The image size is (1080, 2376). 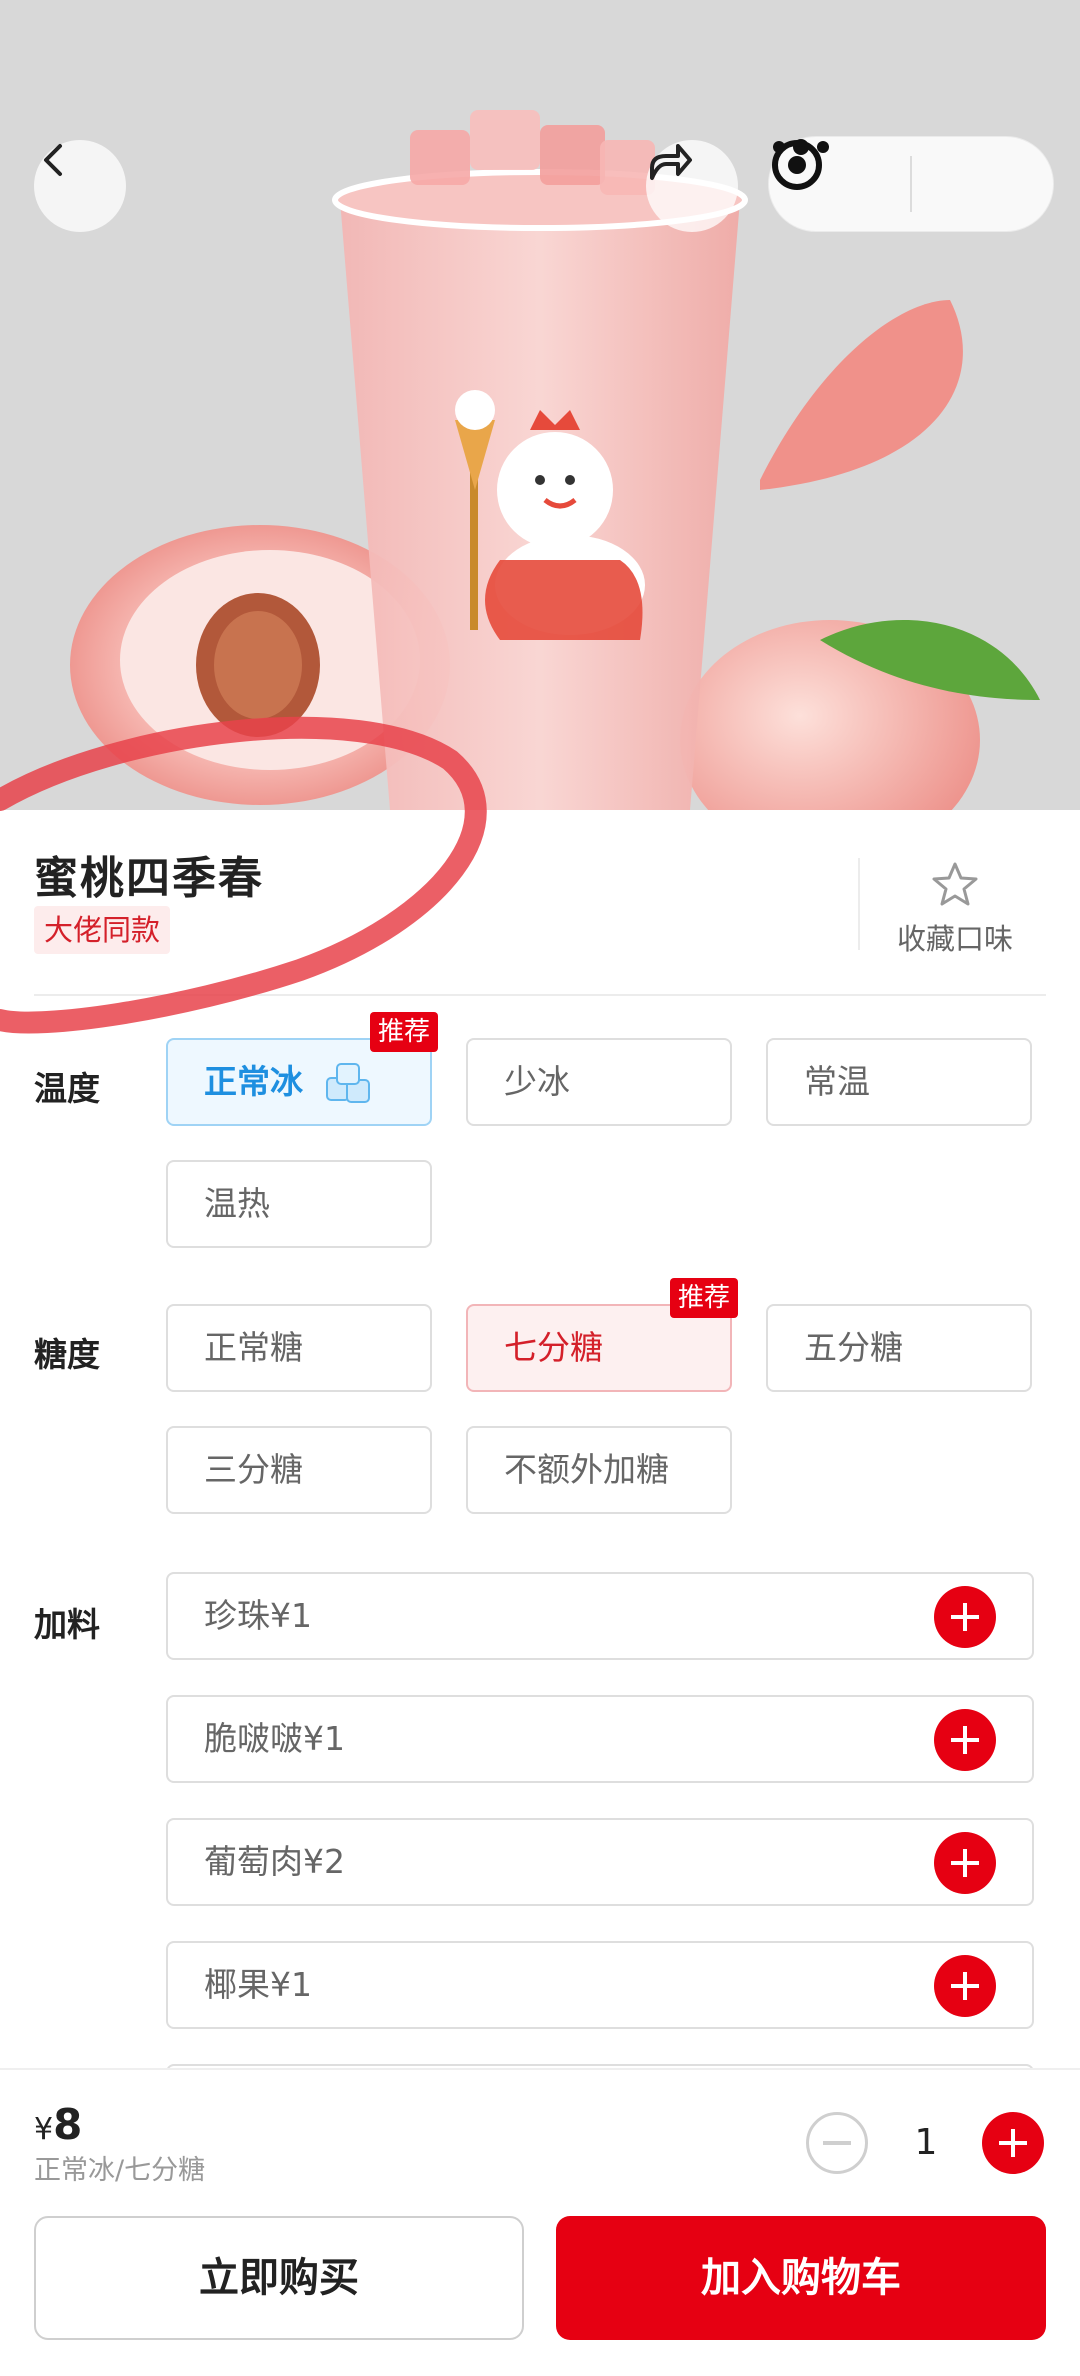 I want to click on star-icon, so click(x=955, y=884).